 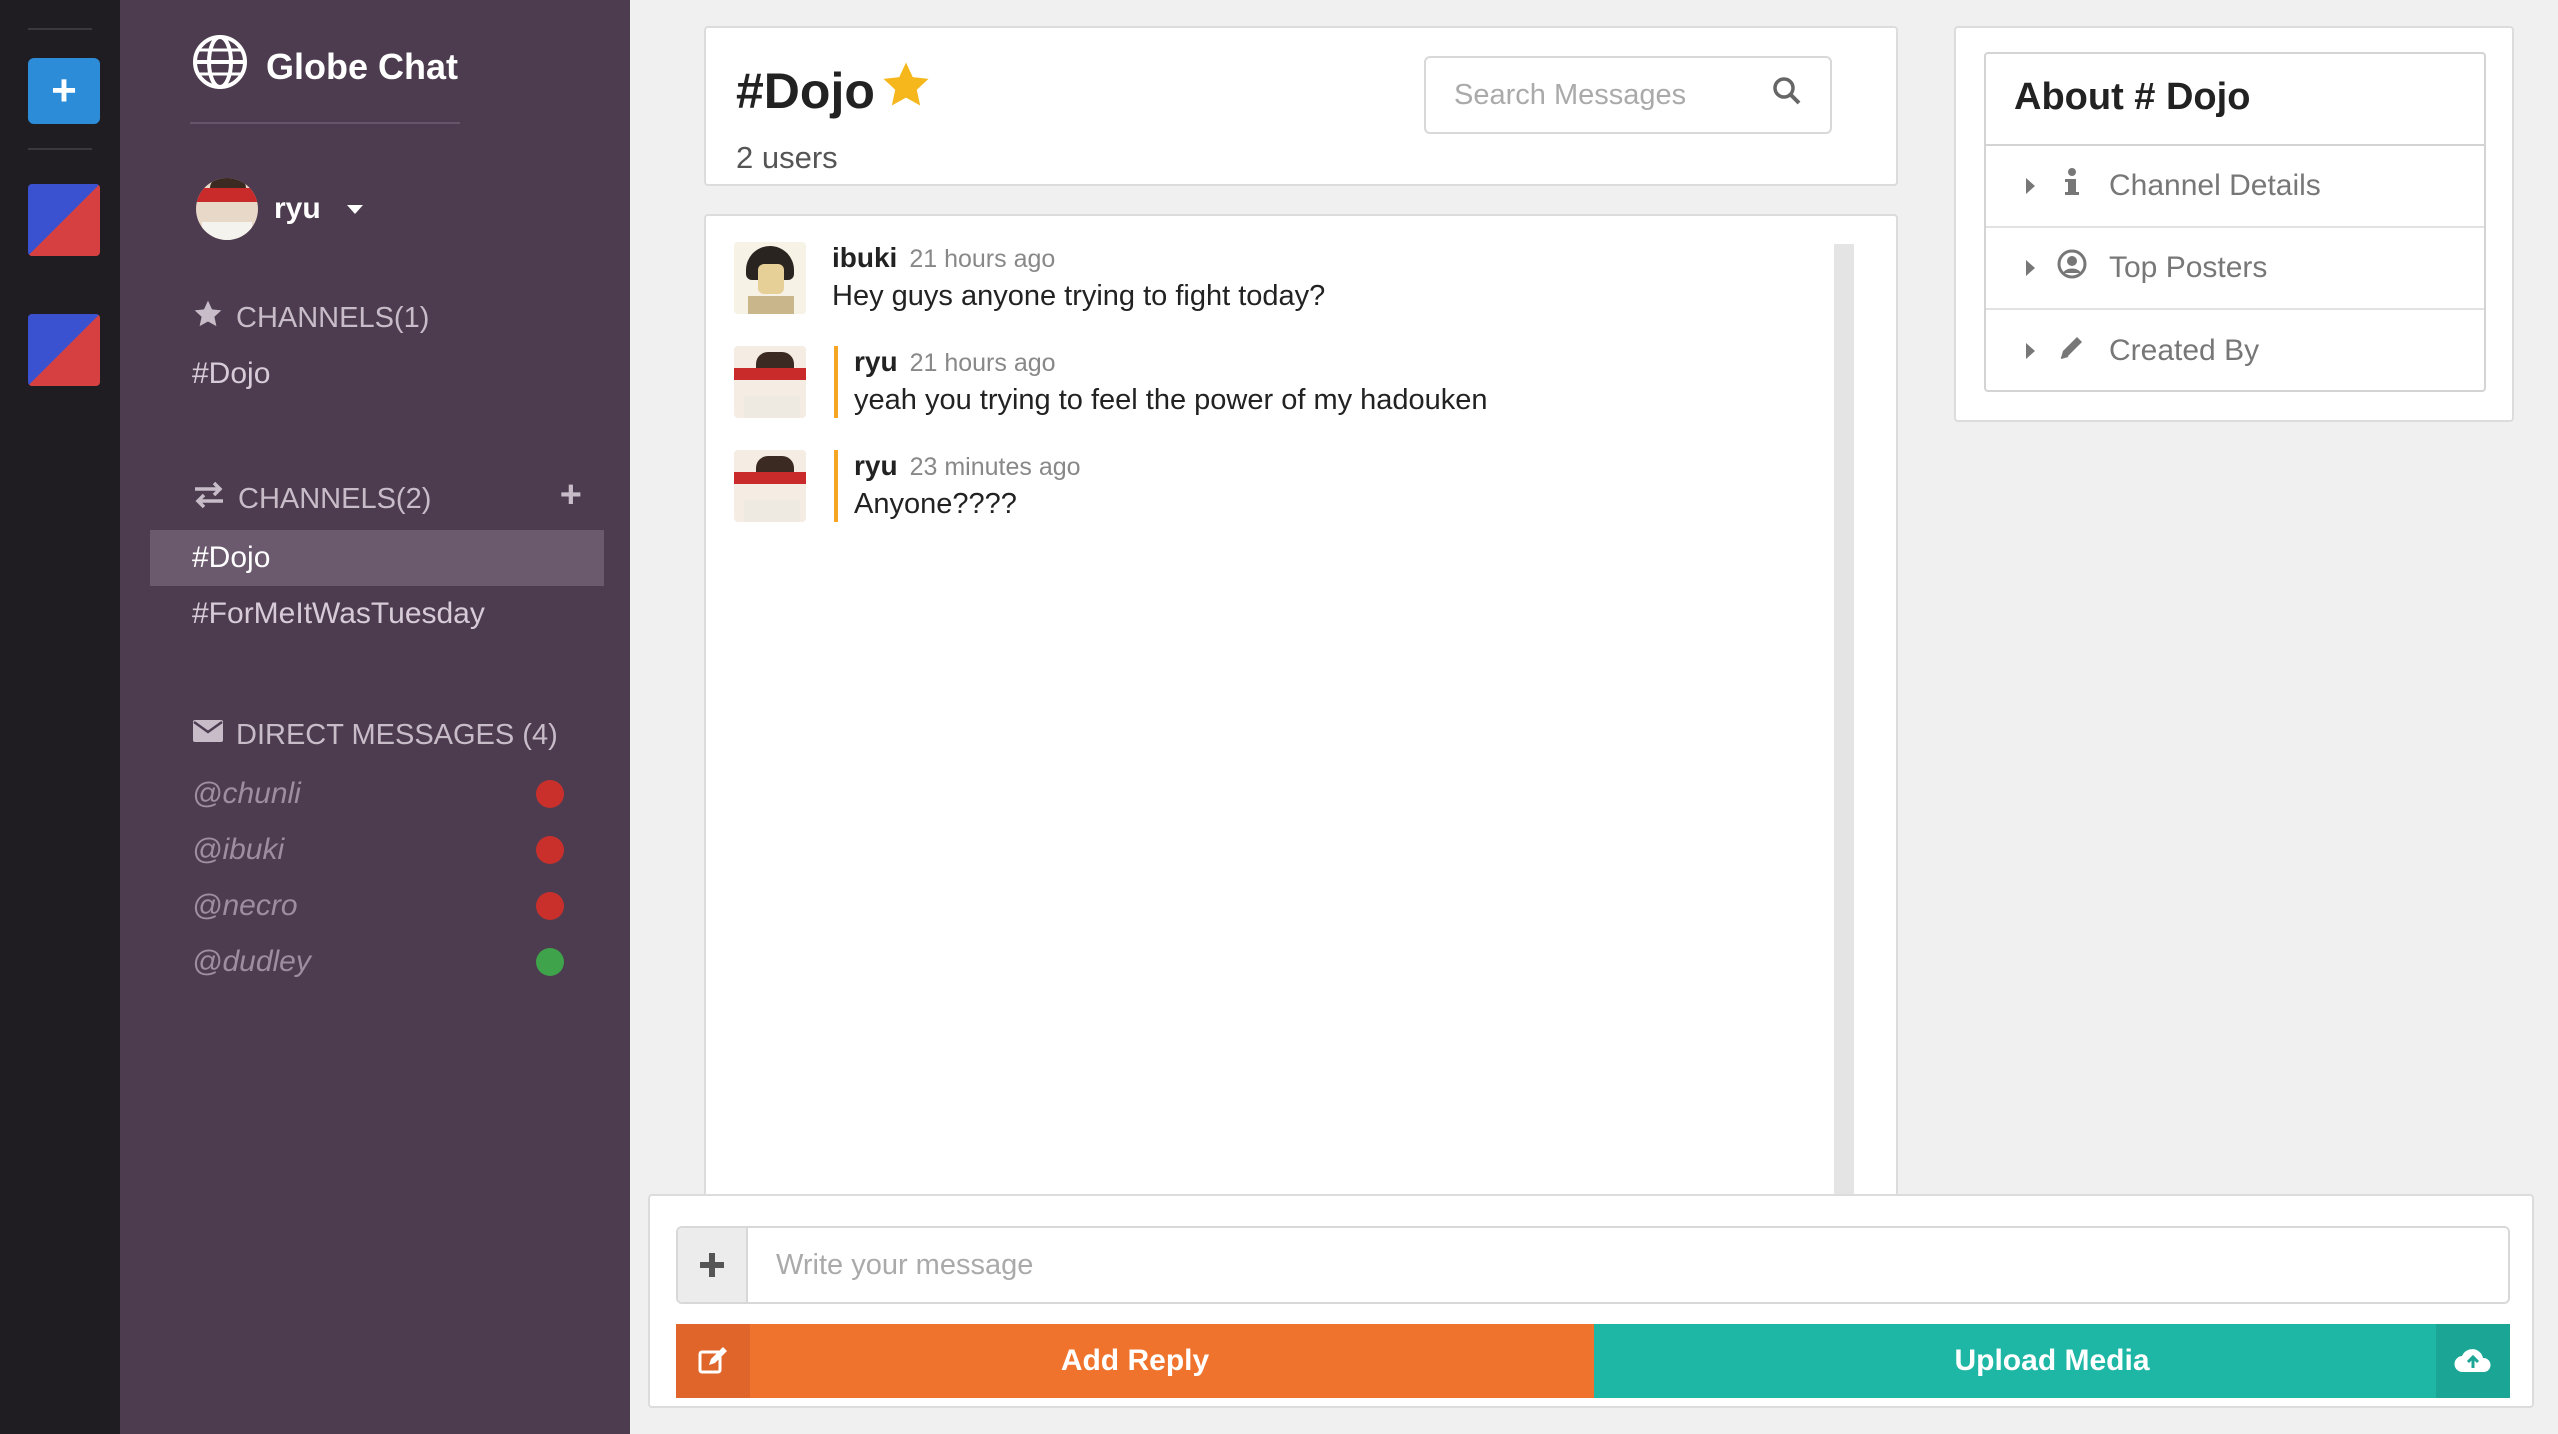 What do you see at coordinates (377, 374) in the screenshot?
I see `sidebar-item-starred-dojo: #Dojo` at bounding box center [377, 374].